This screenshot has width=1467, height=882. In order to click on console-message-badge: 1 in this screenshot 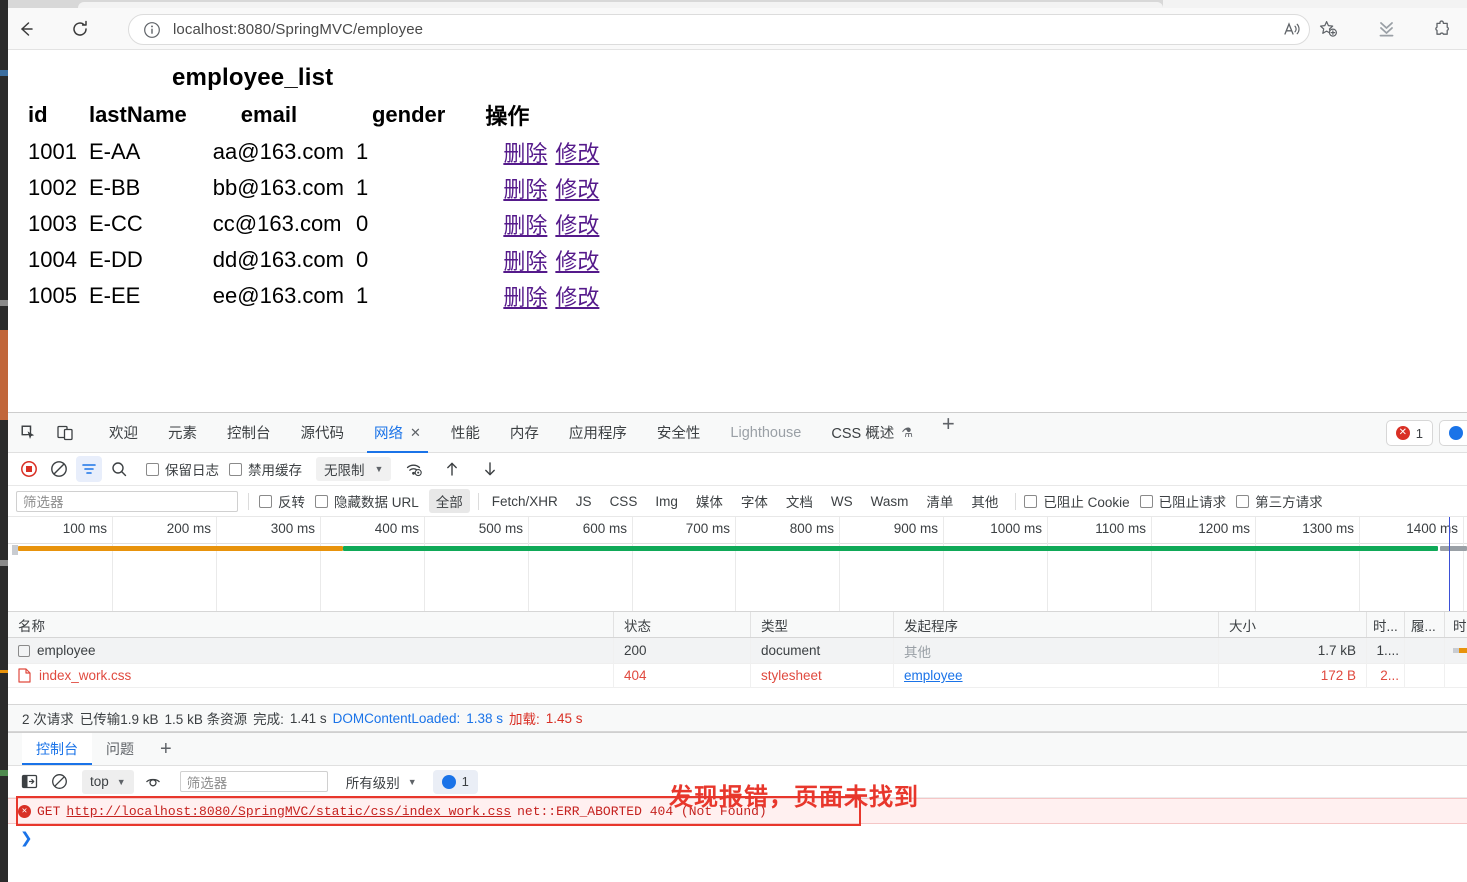, I will do `click(455, 781)`.